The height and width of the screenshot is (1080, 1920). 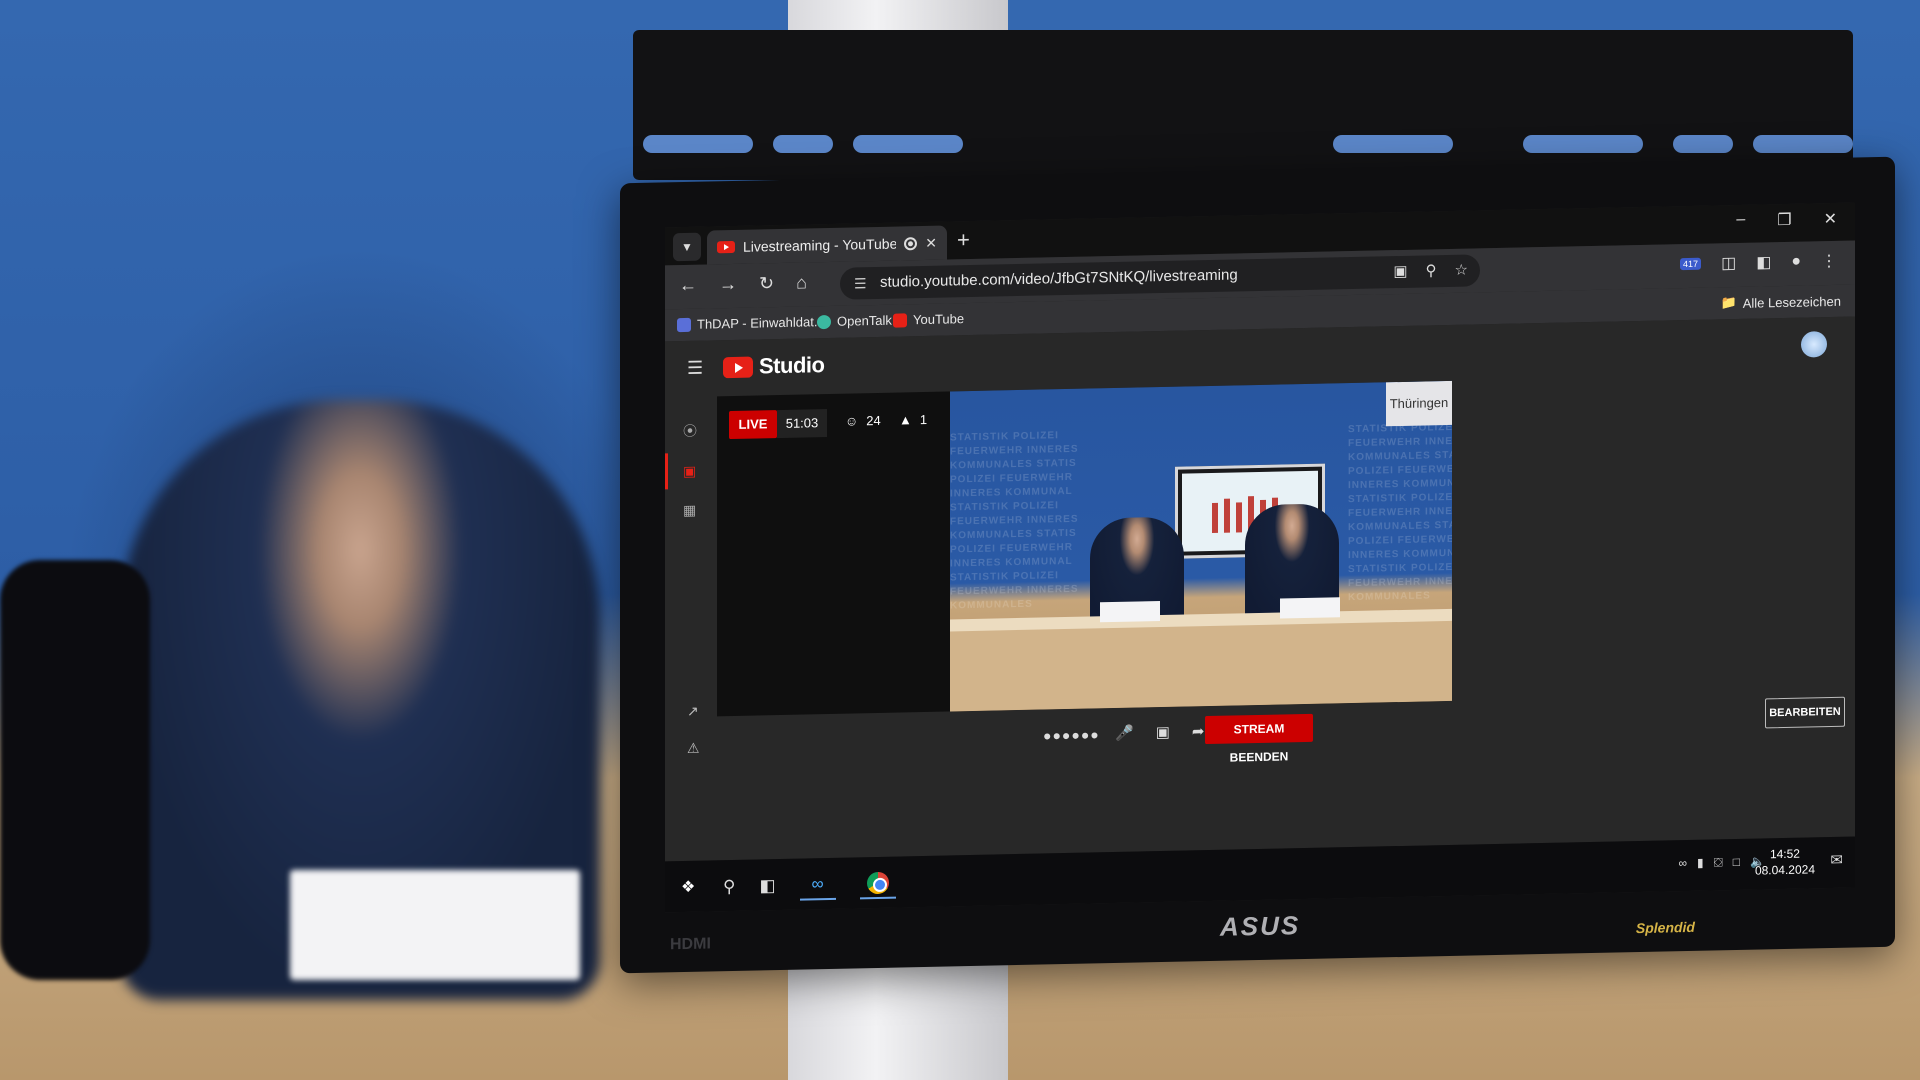 What do you see at coordinates (693, 711) in the screenshot?
I see `external-link-icon: ↗` at bounding box center [693, 711].